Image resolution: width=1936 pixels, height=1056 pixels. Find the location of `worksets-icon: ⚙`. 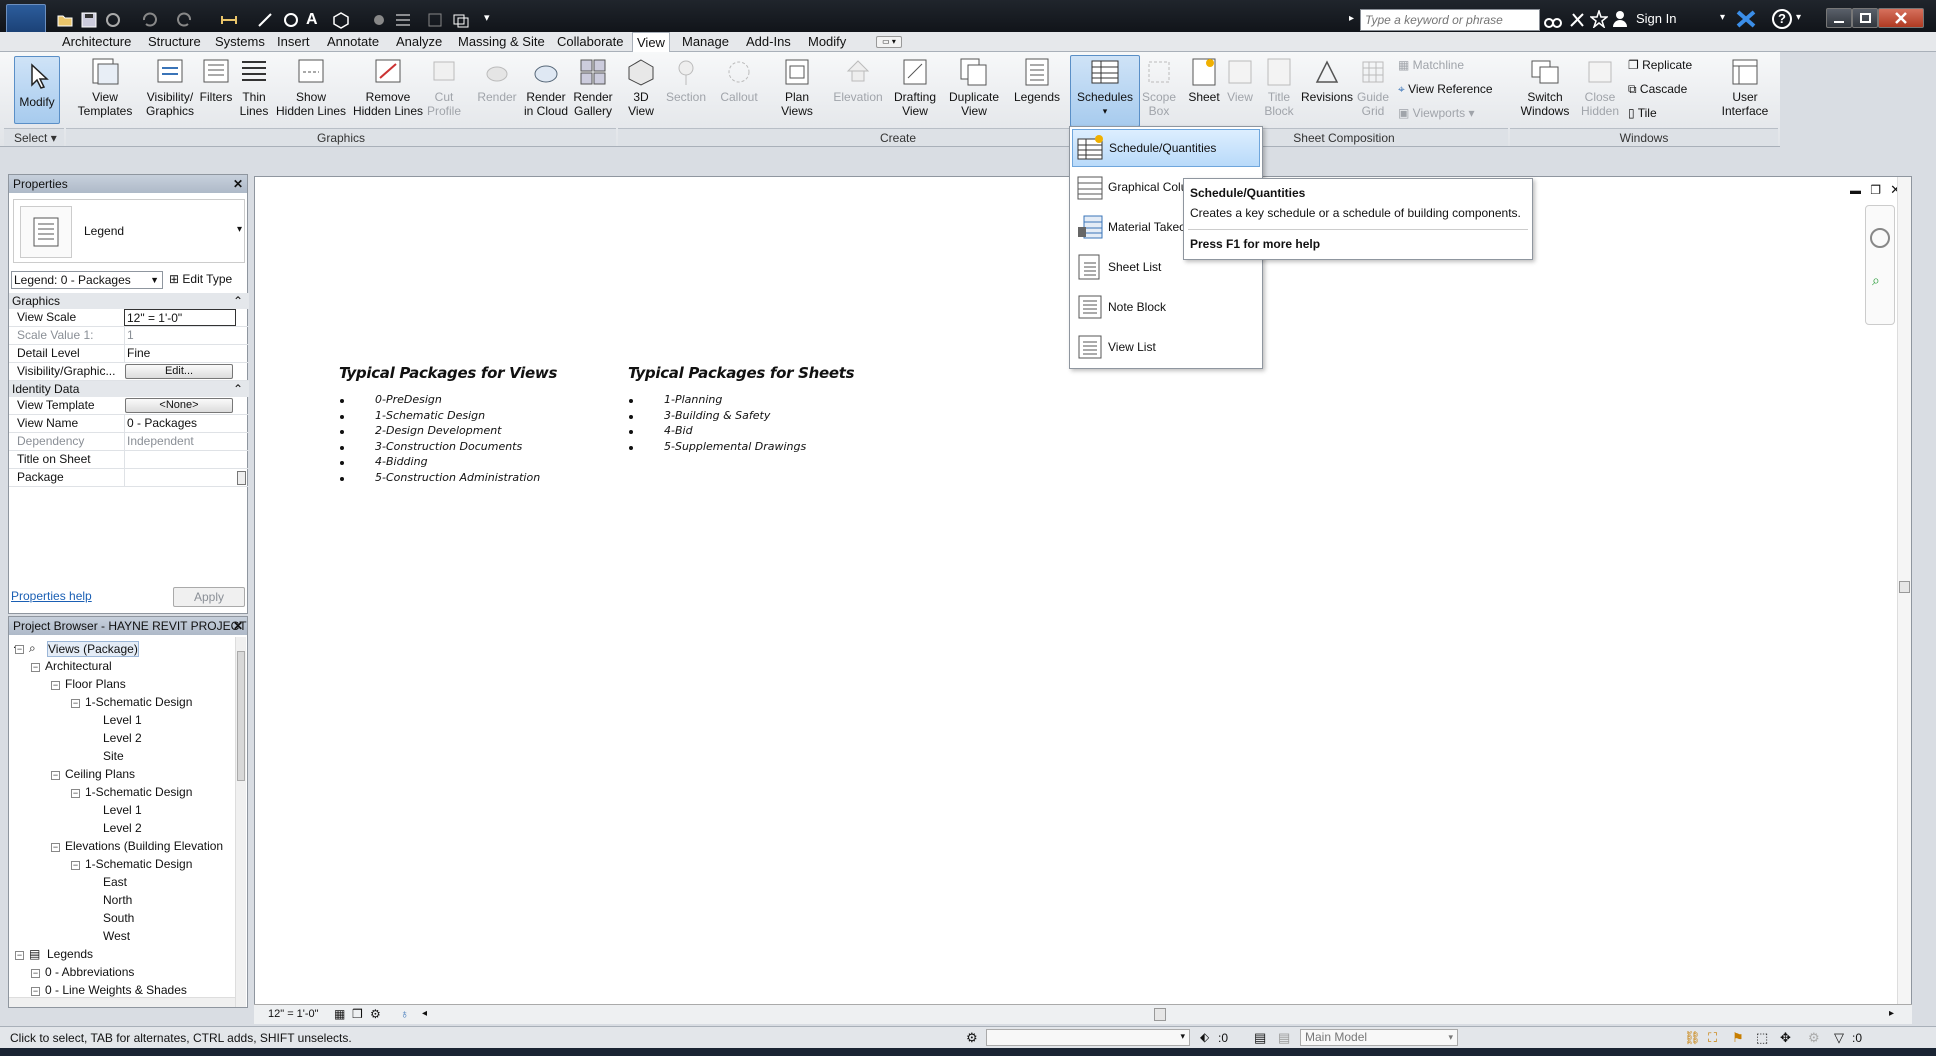

worksets-icon: ⚙ is located at coordinates (972, 1038).